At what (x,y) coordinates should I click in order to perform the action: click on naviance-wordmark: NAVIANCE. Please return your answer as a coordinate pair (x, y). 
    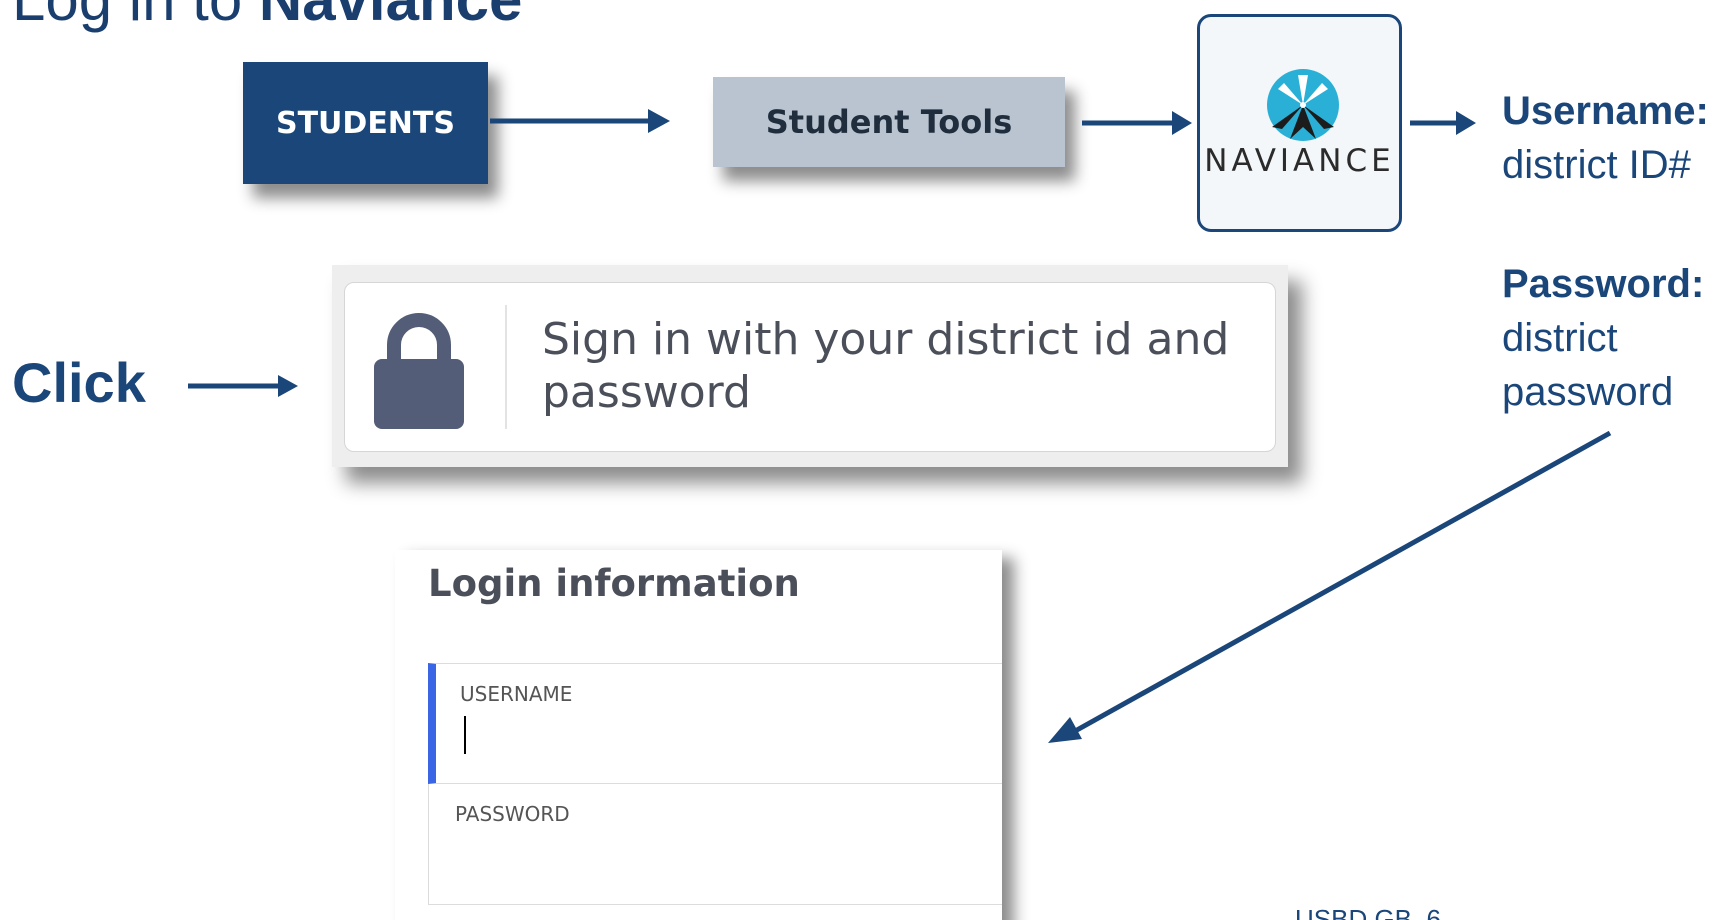
    Looking at the image, I should click on (1299, 161).